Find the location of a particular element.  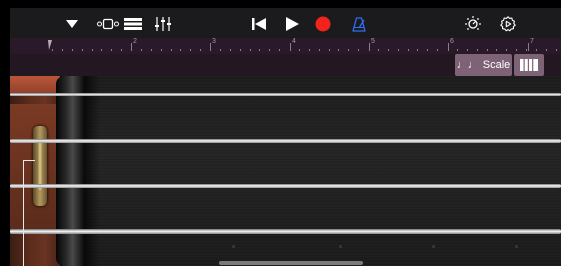

bridge-pickup-insert is located at coordinates (40, 165).